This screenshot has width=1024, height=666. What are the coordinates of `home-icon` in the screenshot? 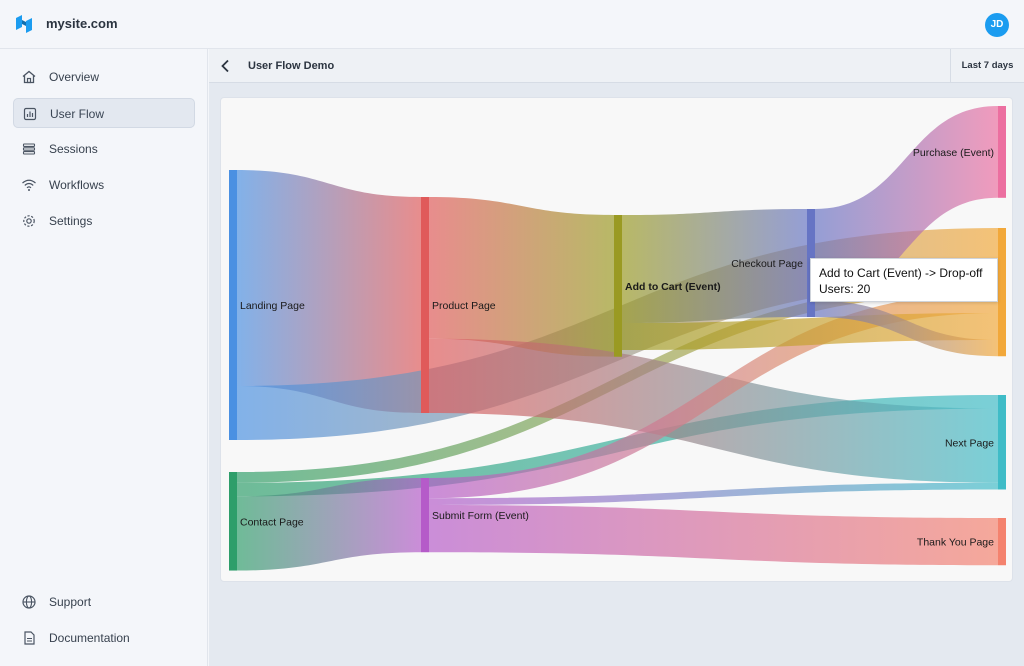 It's located at (29, 77).